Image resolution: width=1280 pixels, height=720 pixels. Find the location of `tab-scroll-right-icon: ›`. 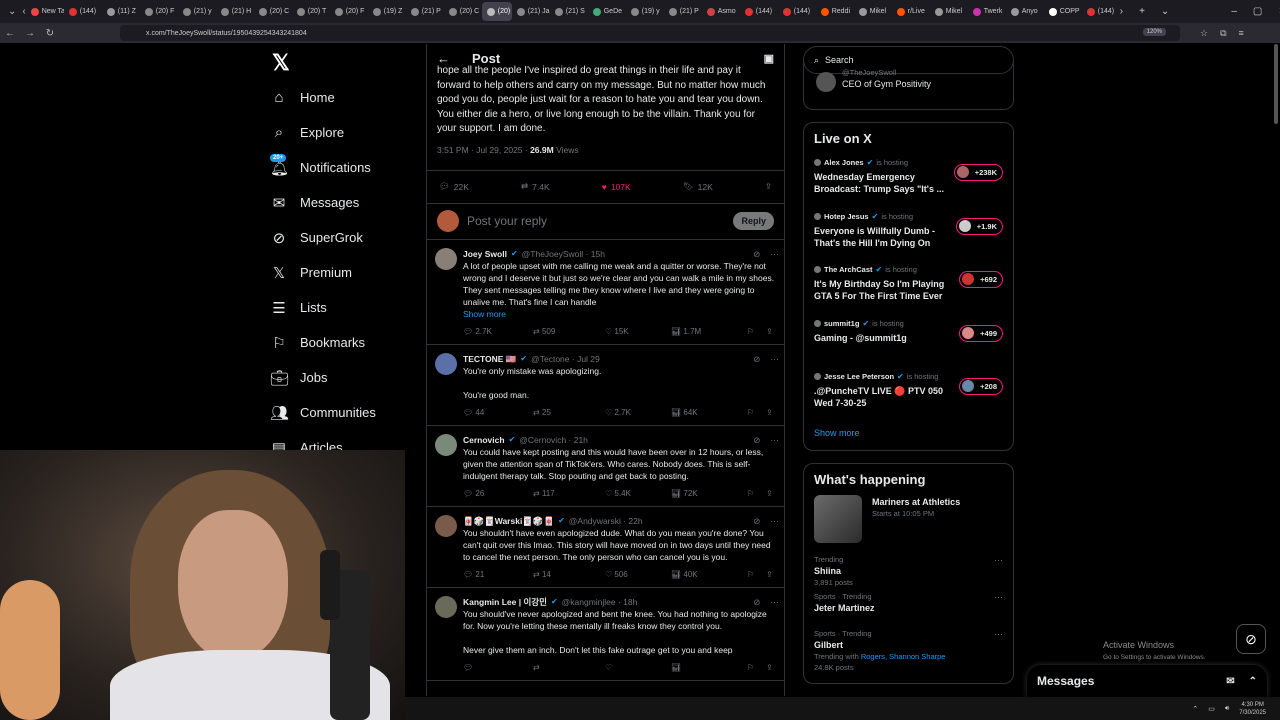

tab-scroll-right-icon: › is located at coordinates (1121, 11).